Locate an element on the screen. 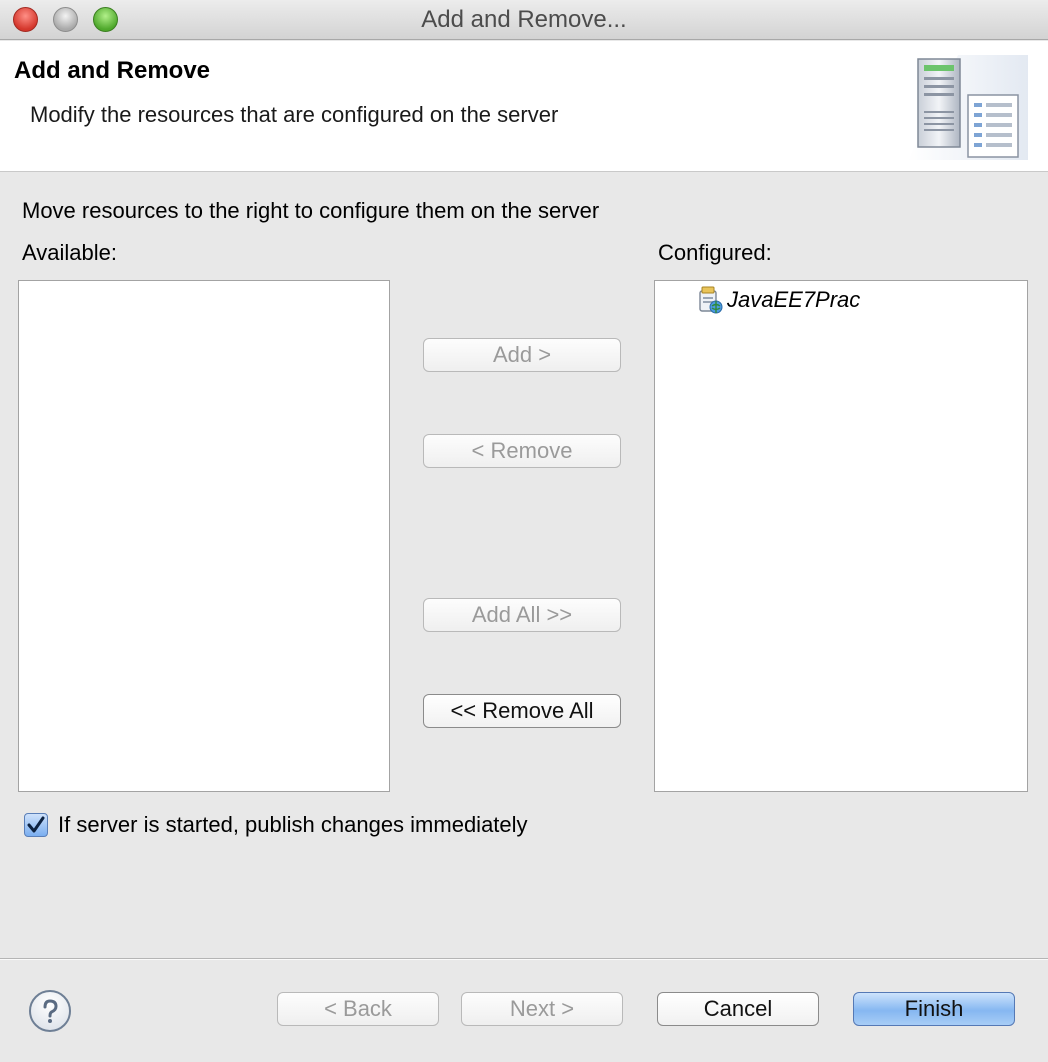  publish-checkbox is located at coordinates (36, 825).